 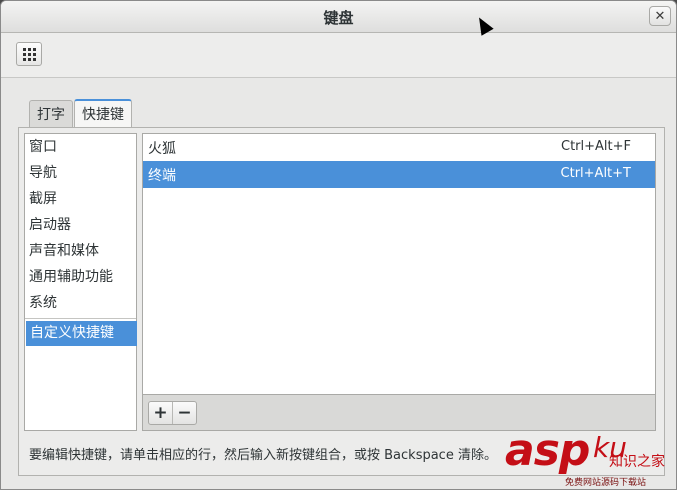 I want to click on window-title: 键盘, so click(x=338, y=18).